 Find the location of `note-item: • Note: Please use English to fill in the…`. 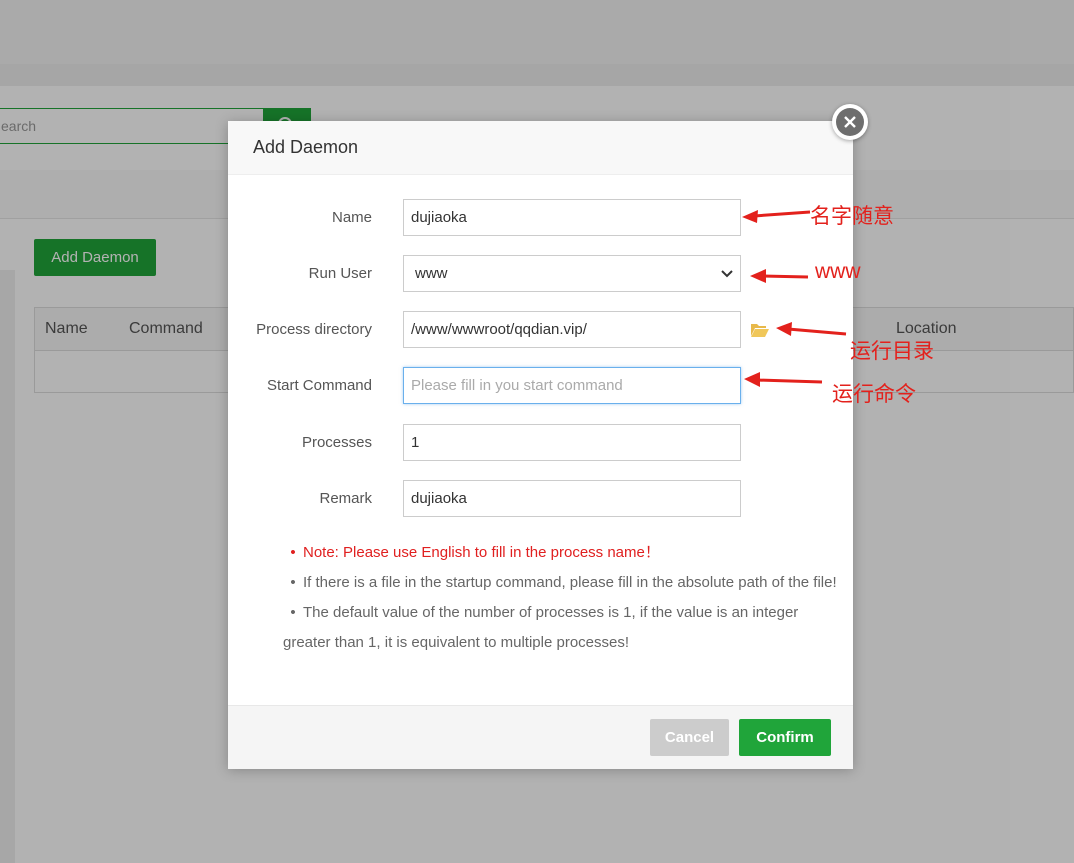

note-item: • Note: Please use English to fill in the… is located at coordinates (475, 552).